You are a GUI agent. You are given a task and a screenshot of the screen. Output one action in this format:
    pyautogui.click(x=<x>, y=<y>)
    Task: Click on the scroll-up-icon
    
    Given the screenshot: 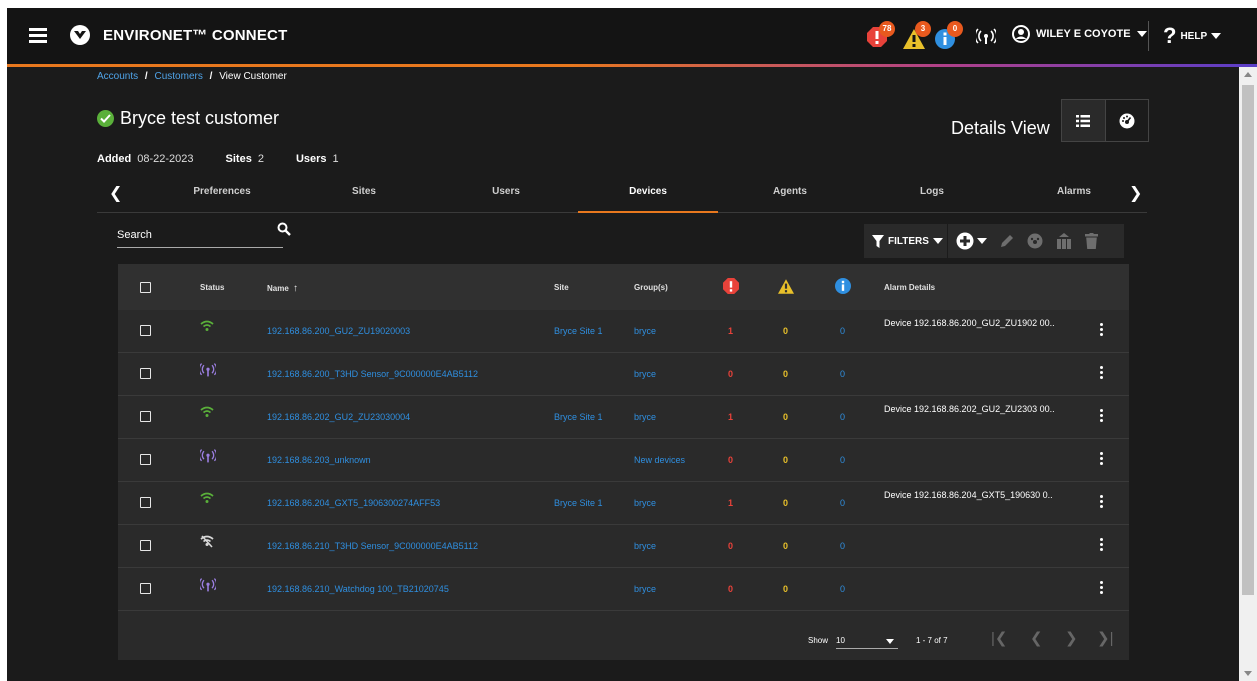 What is the action you would take?
    pyautogui.click(x=1248, y=74)
    